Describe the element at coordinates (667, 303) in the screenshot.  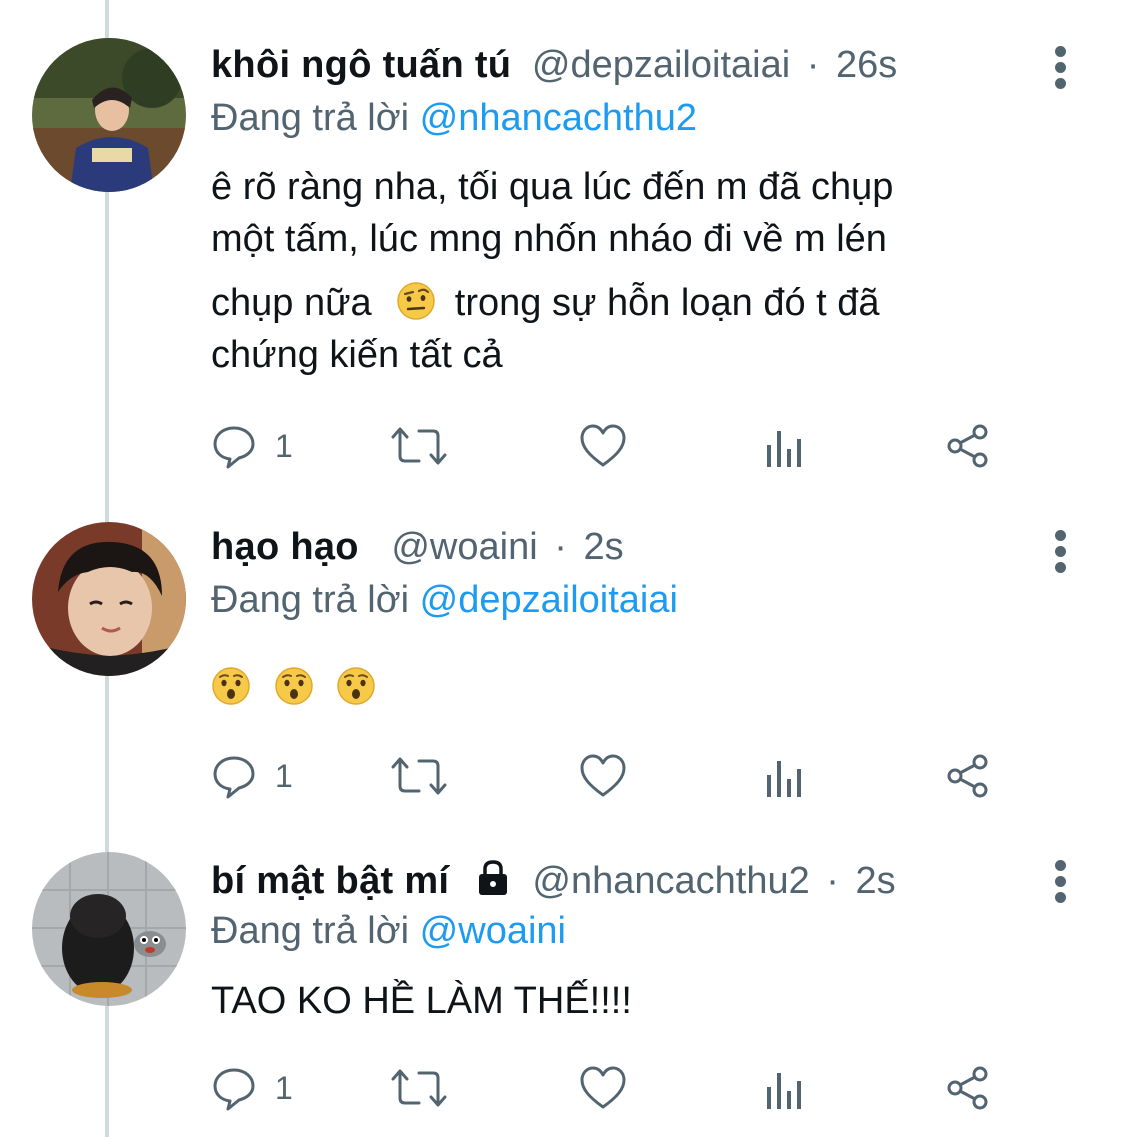
I see `tweet-text-fragment: trong sự hỗn loạn đó t đã` at that location.